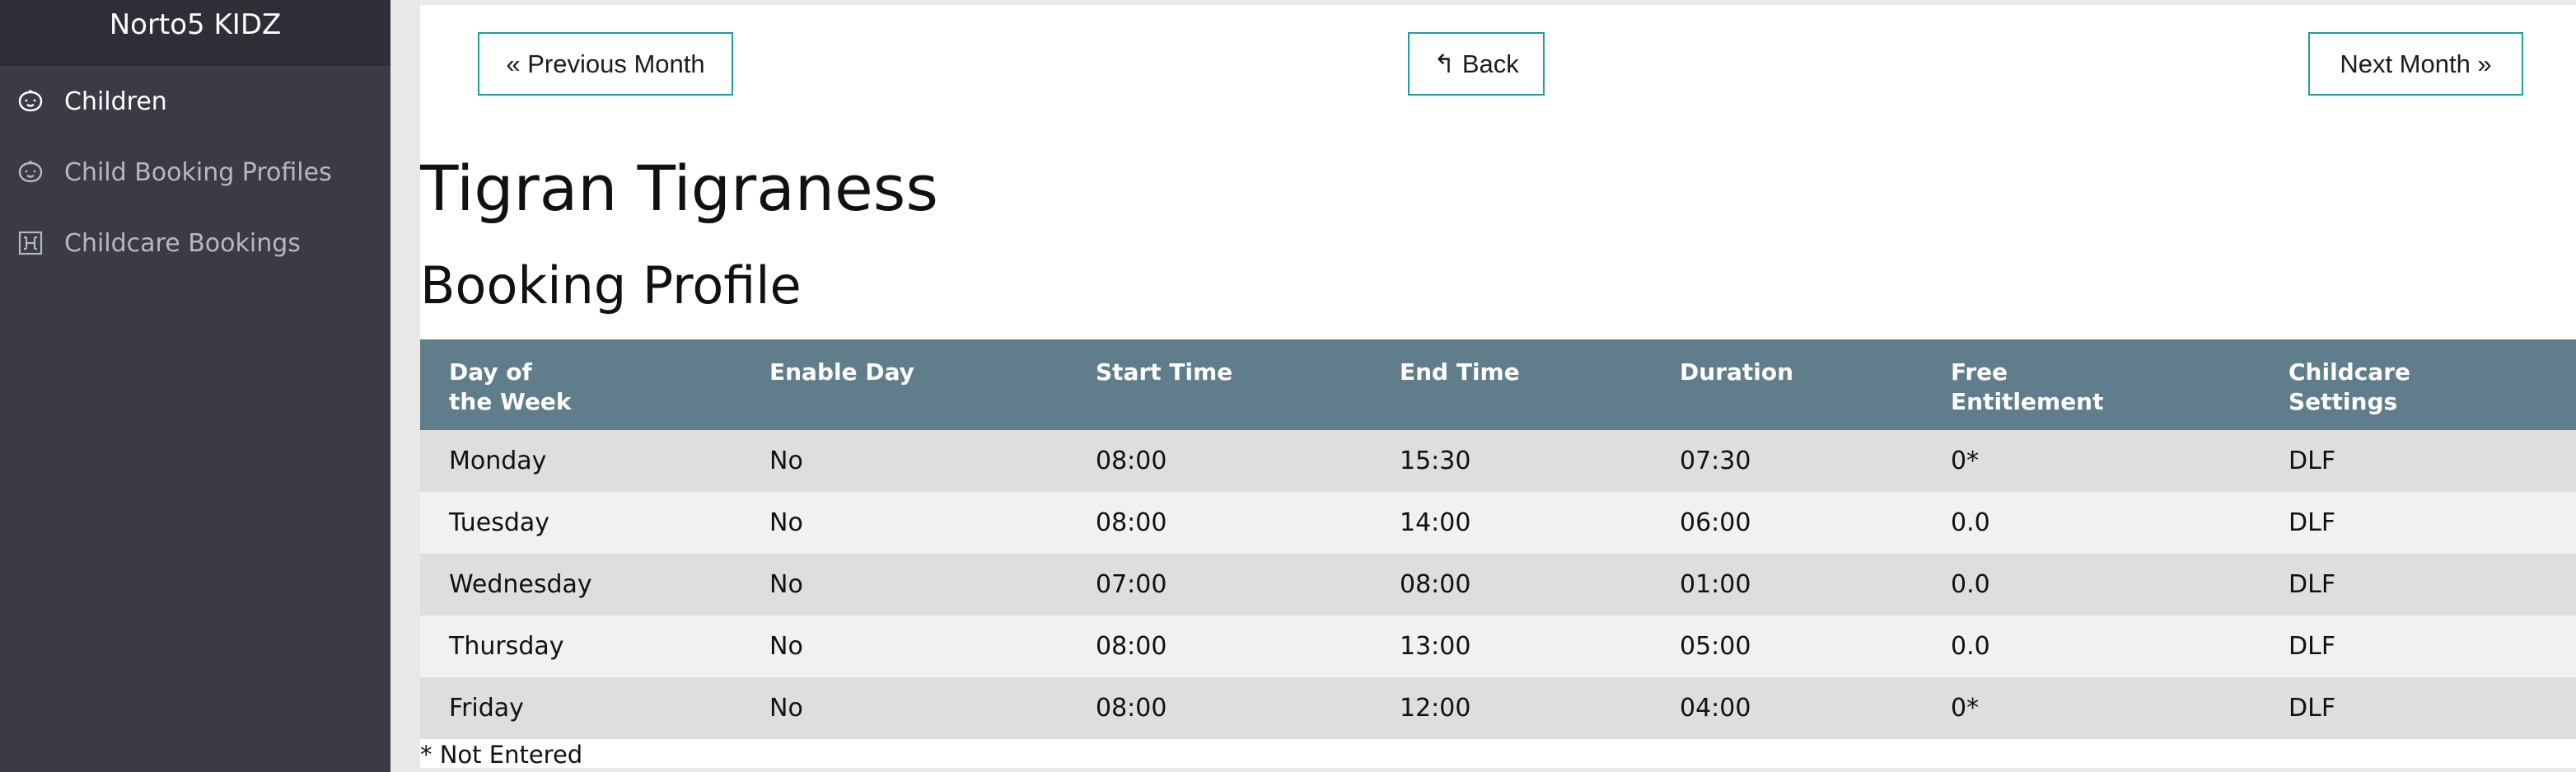  What do you see at coordinates (1737, 372) in the screenshot?
I see `header-text: Duration` at bounding box center [1737, 372].